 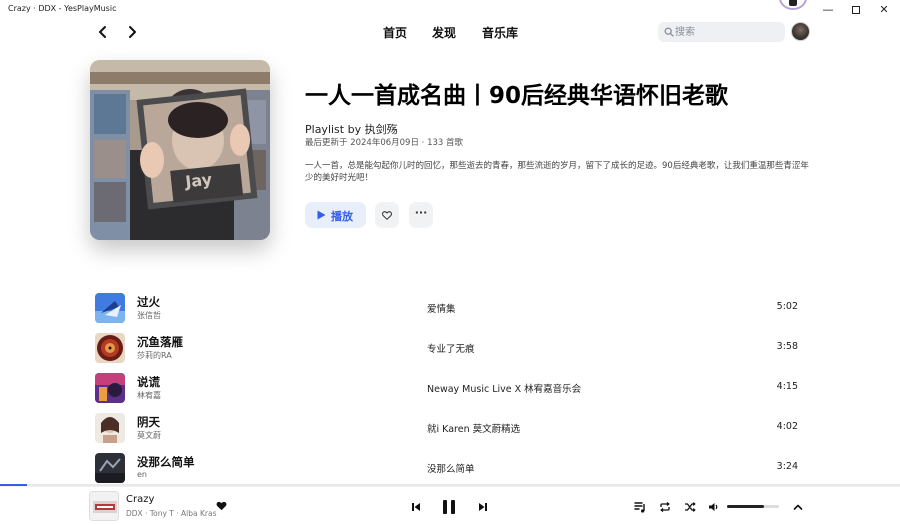 I want to click on volume-slider, so click(x=753, y=506).